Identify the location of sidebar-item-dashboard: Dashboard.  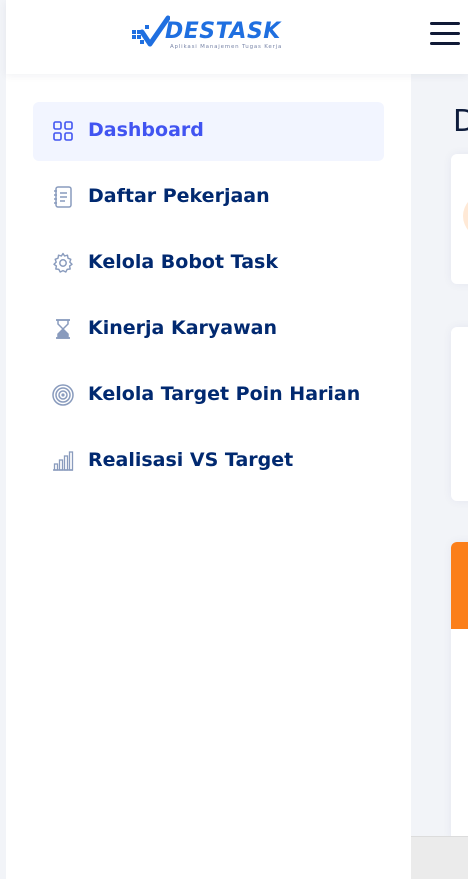
(208, 131).